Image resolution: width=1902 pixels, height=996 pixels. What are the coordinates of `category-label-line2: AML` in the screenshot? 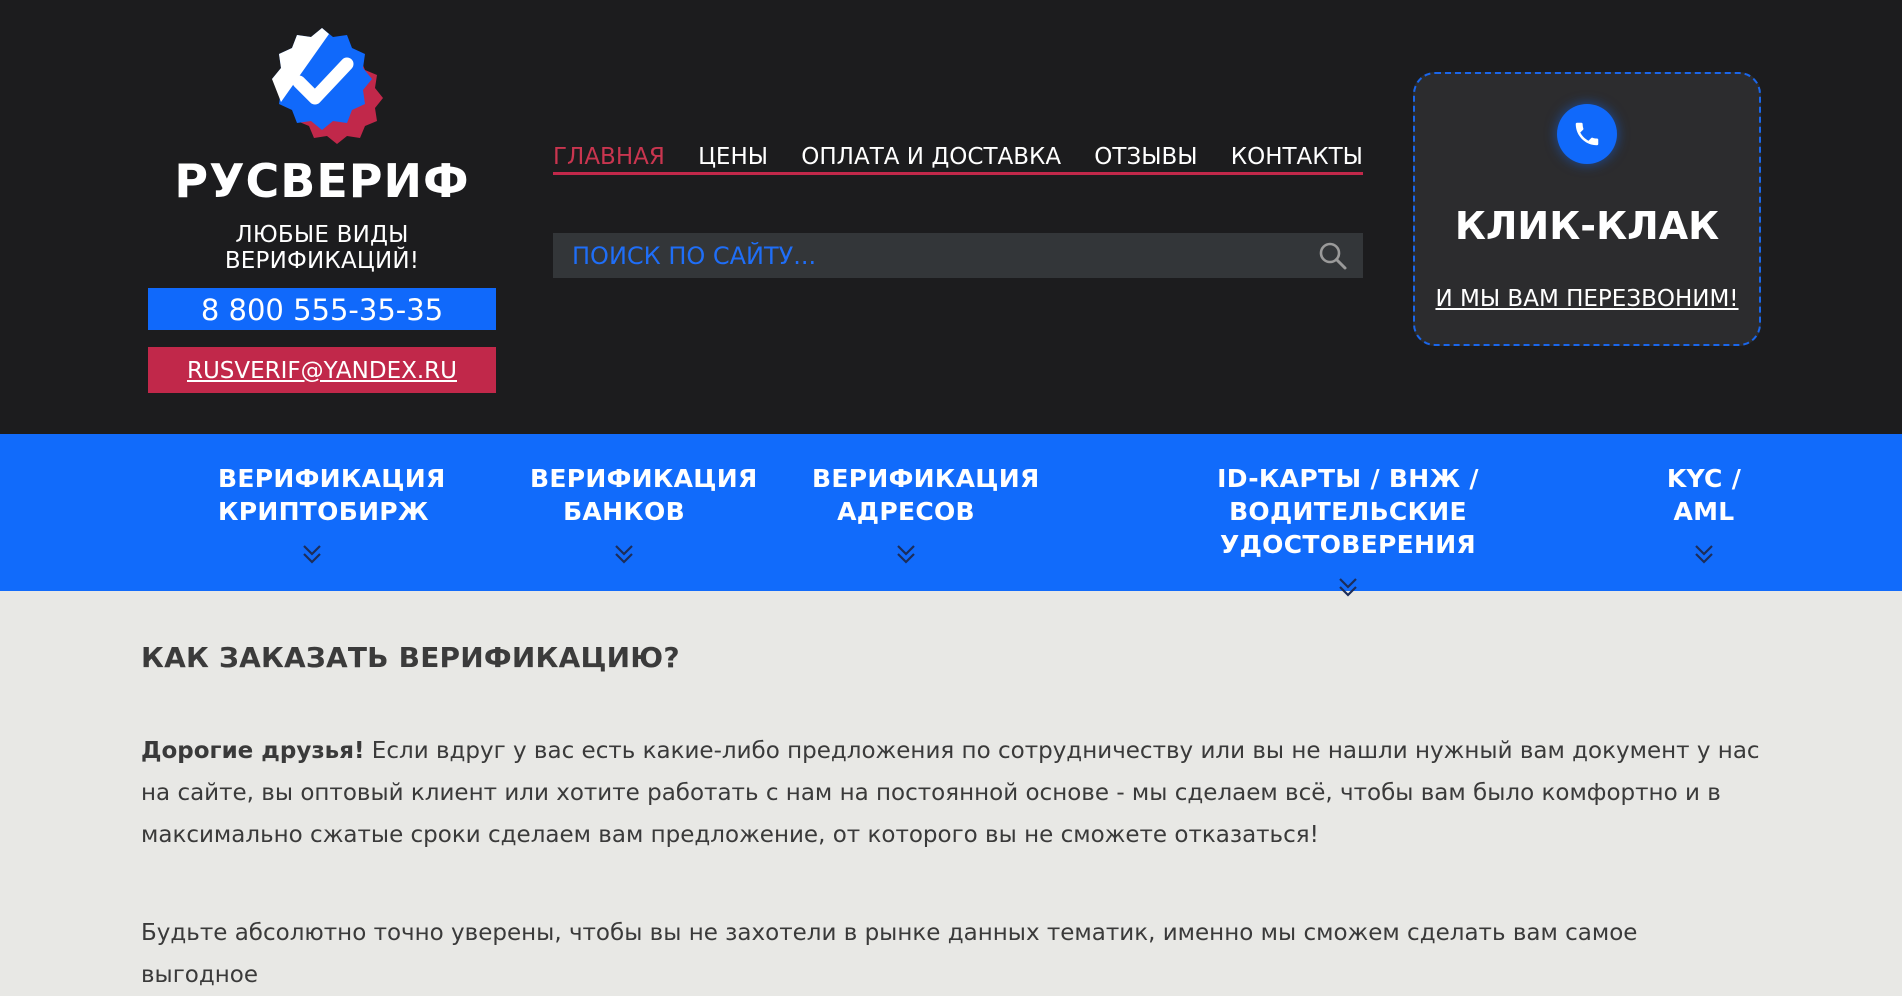 It's located at (1704, 511).